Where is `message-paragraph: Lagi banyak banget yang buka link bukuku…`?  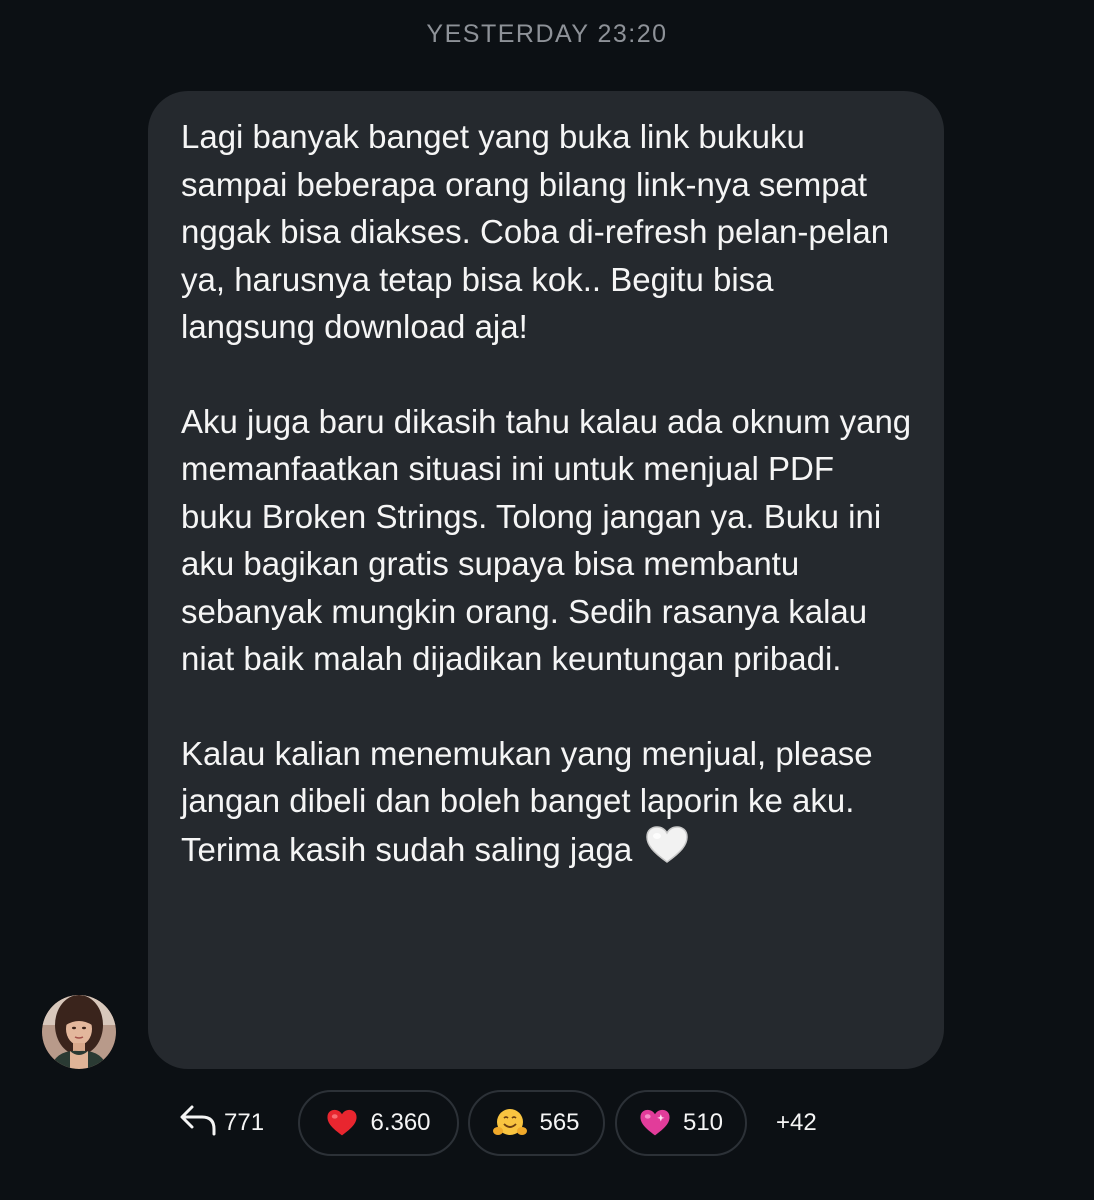 message-paragraph: Lagi banyak banget yang buka link bukuku… is located at coordinates (535, 231).